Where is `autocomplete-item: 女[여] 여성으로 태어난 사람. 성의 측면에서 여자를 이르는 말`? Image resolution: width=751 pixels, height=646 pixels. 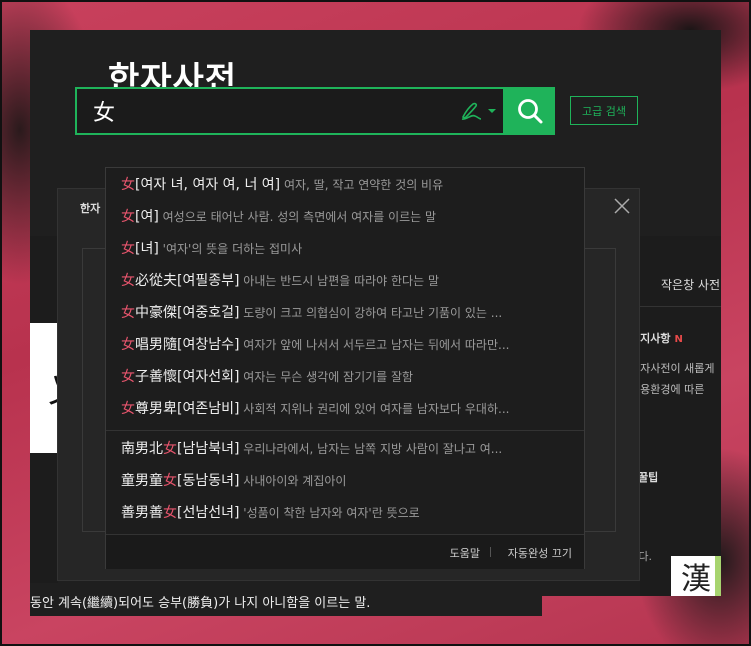
autocomplete-item: 女[여] 여성으로 태어난 사람. 성의 측면에서 여자를 이르는 말 is located at coordinates (346, 217).